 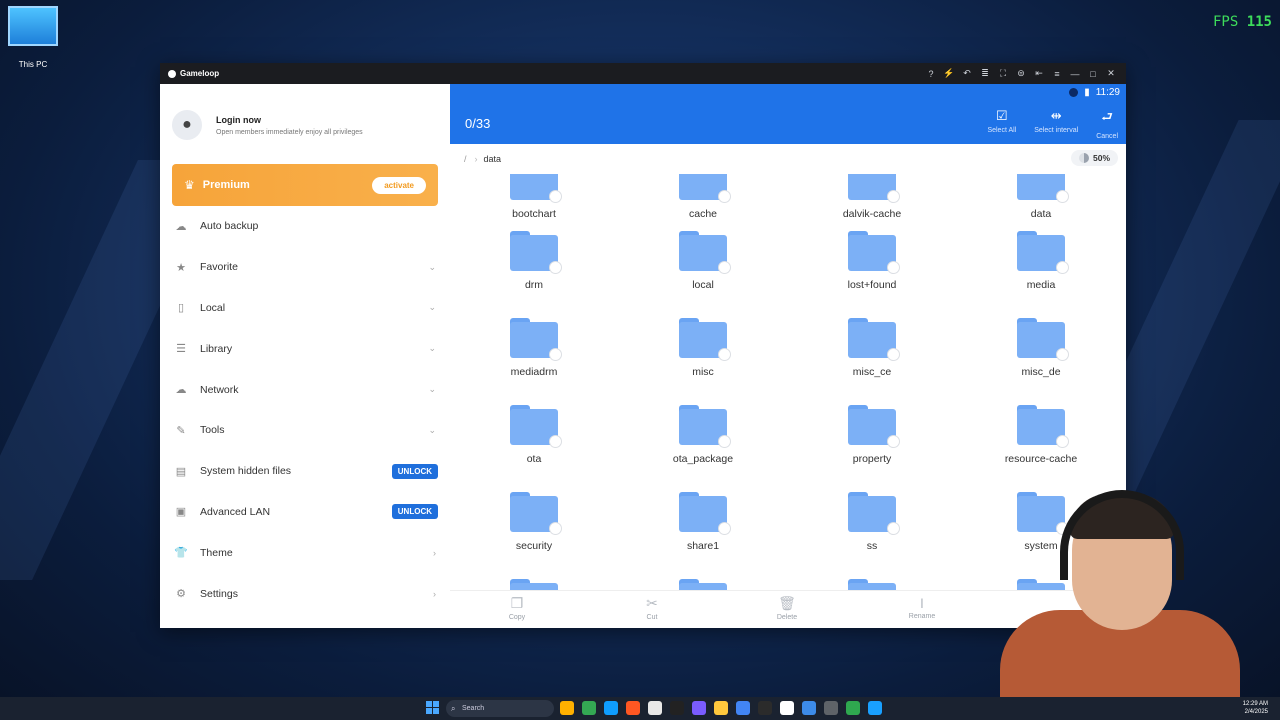 What do you see at coordinates (305, 389) in the screenshot?
I see `sidebar-item-network: ☁ Network ⌄` at bounding box center [305, 389].